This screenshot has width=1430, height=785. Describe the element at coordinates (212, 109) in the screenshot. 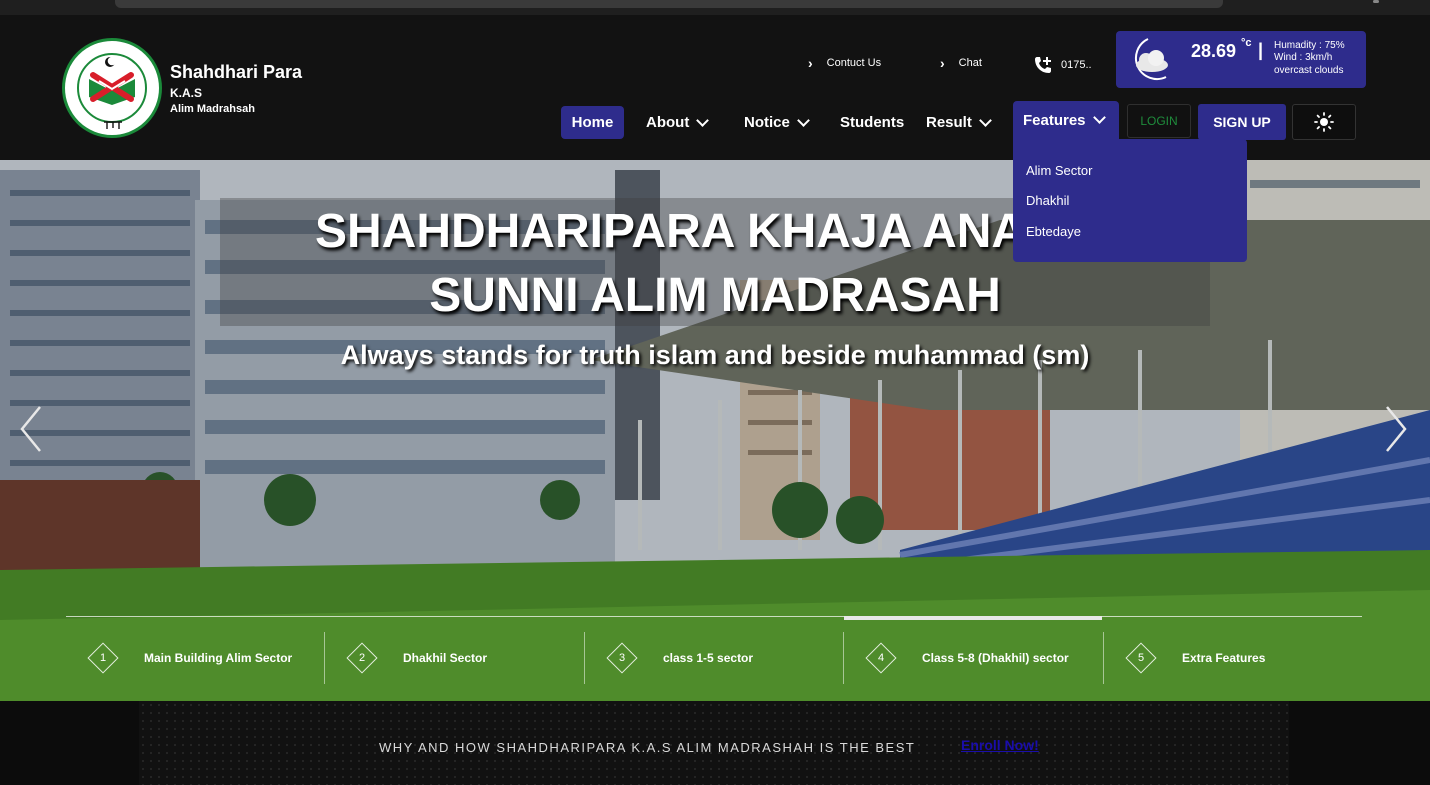

I see `brand-tagline: Alim Madrahsah` at that location.